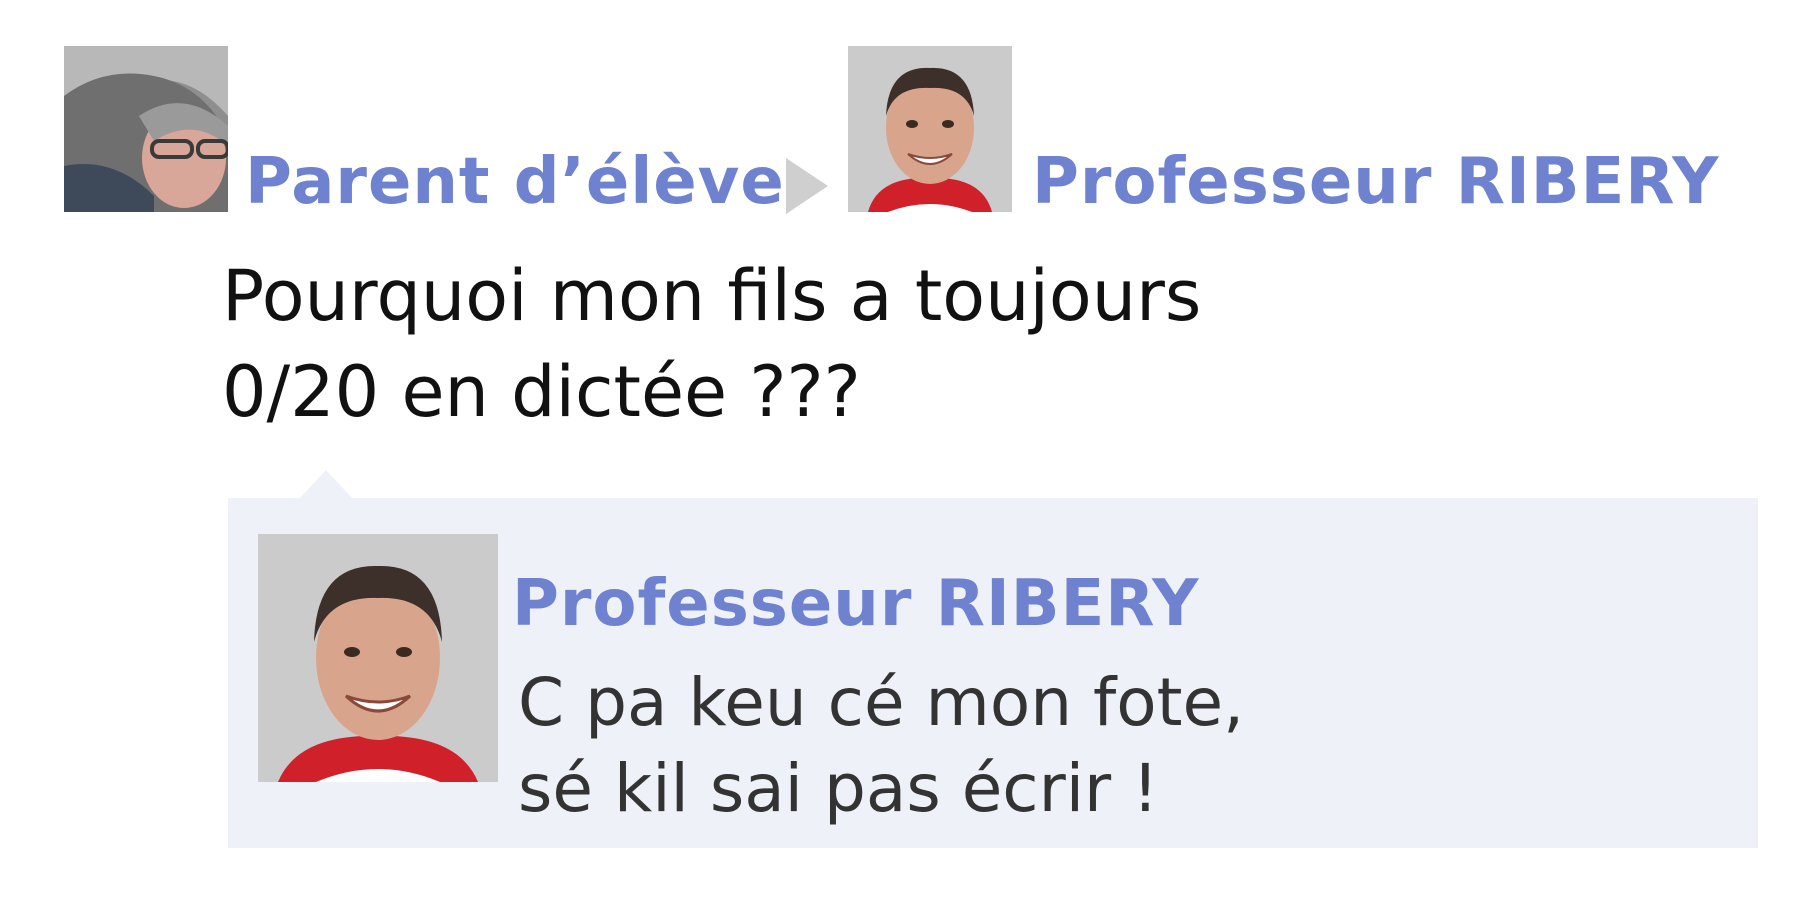 This screenshot has height=900, width=1810. What do you see at coordinates (1375, 182) in the screenshot?
I see `recipient-name-link: Professeur RIBERY` at bounding box center [1375, 182].